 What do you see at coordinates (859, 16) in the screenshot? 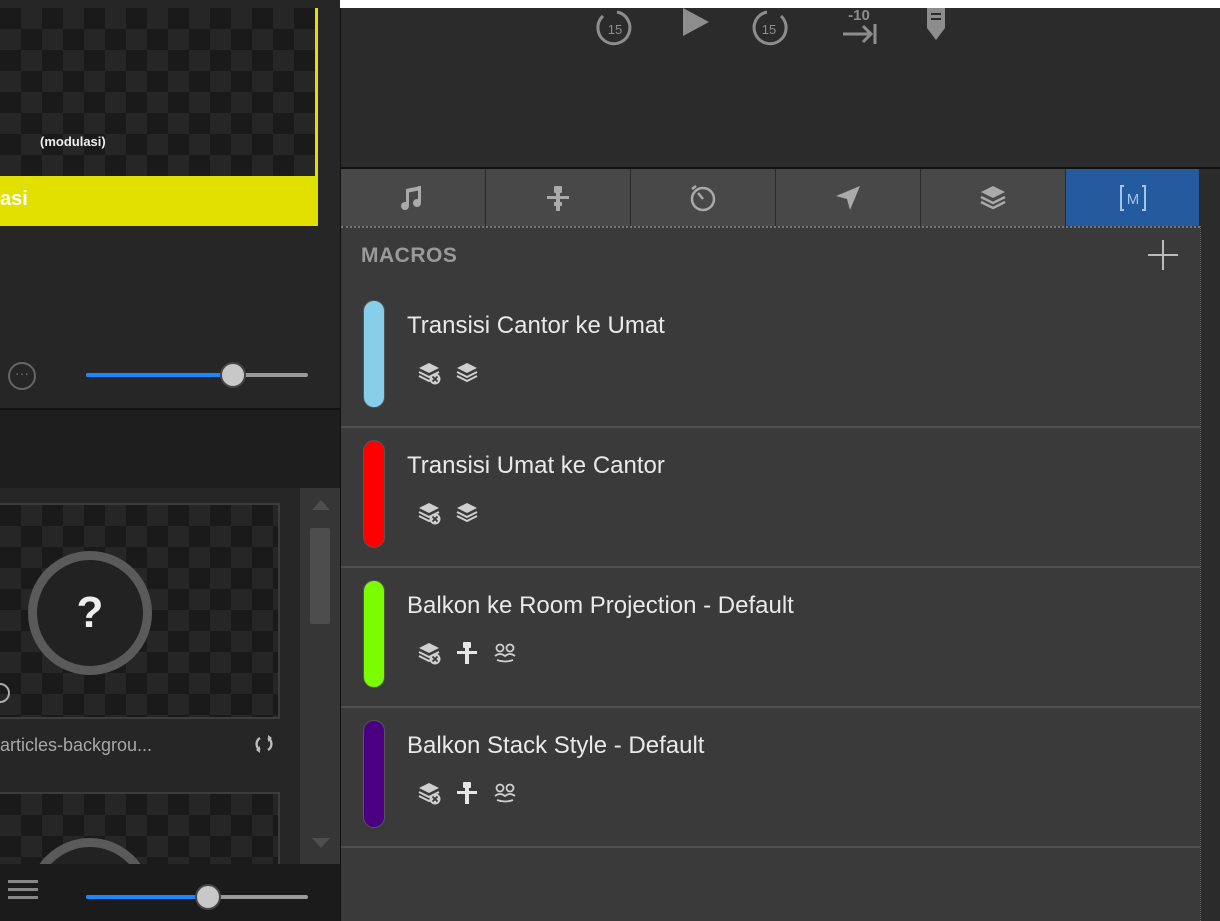
I see `svg-text: -10` at bounding box center [859, 16].